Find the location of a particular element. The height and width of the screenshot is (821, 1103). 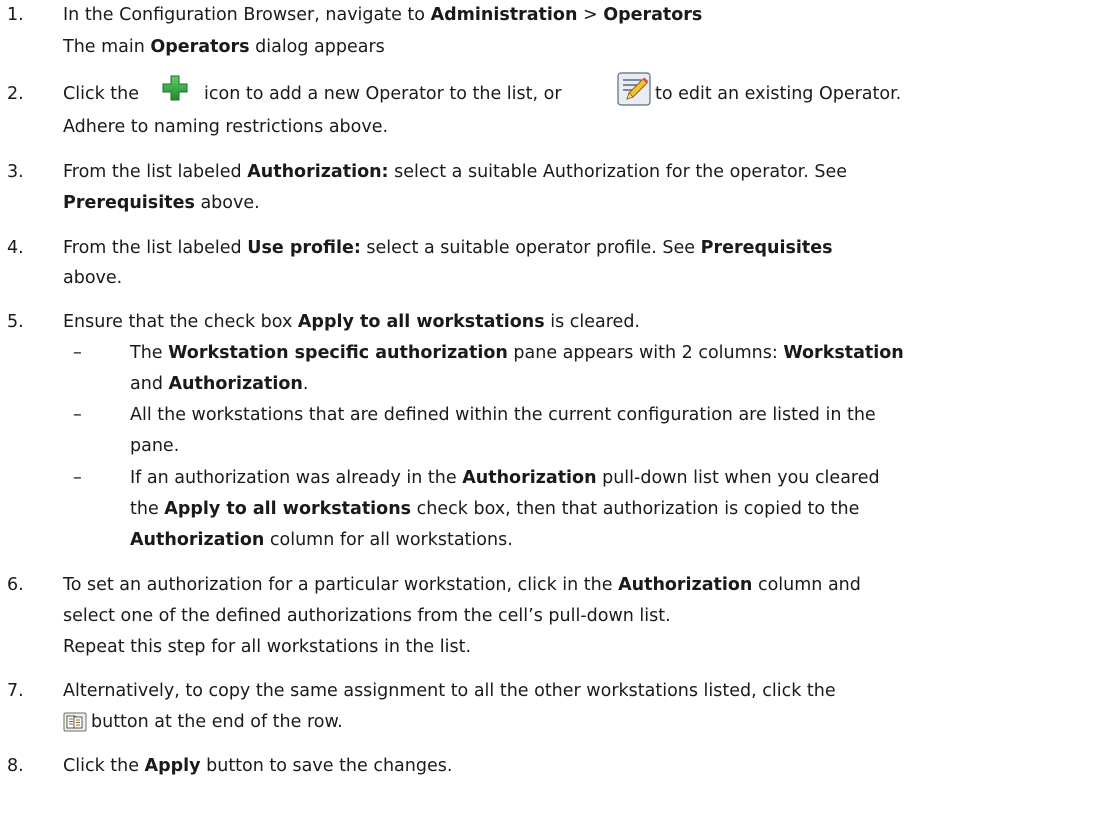

step-number: 3. is located at coordinates (15, 172).